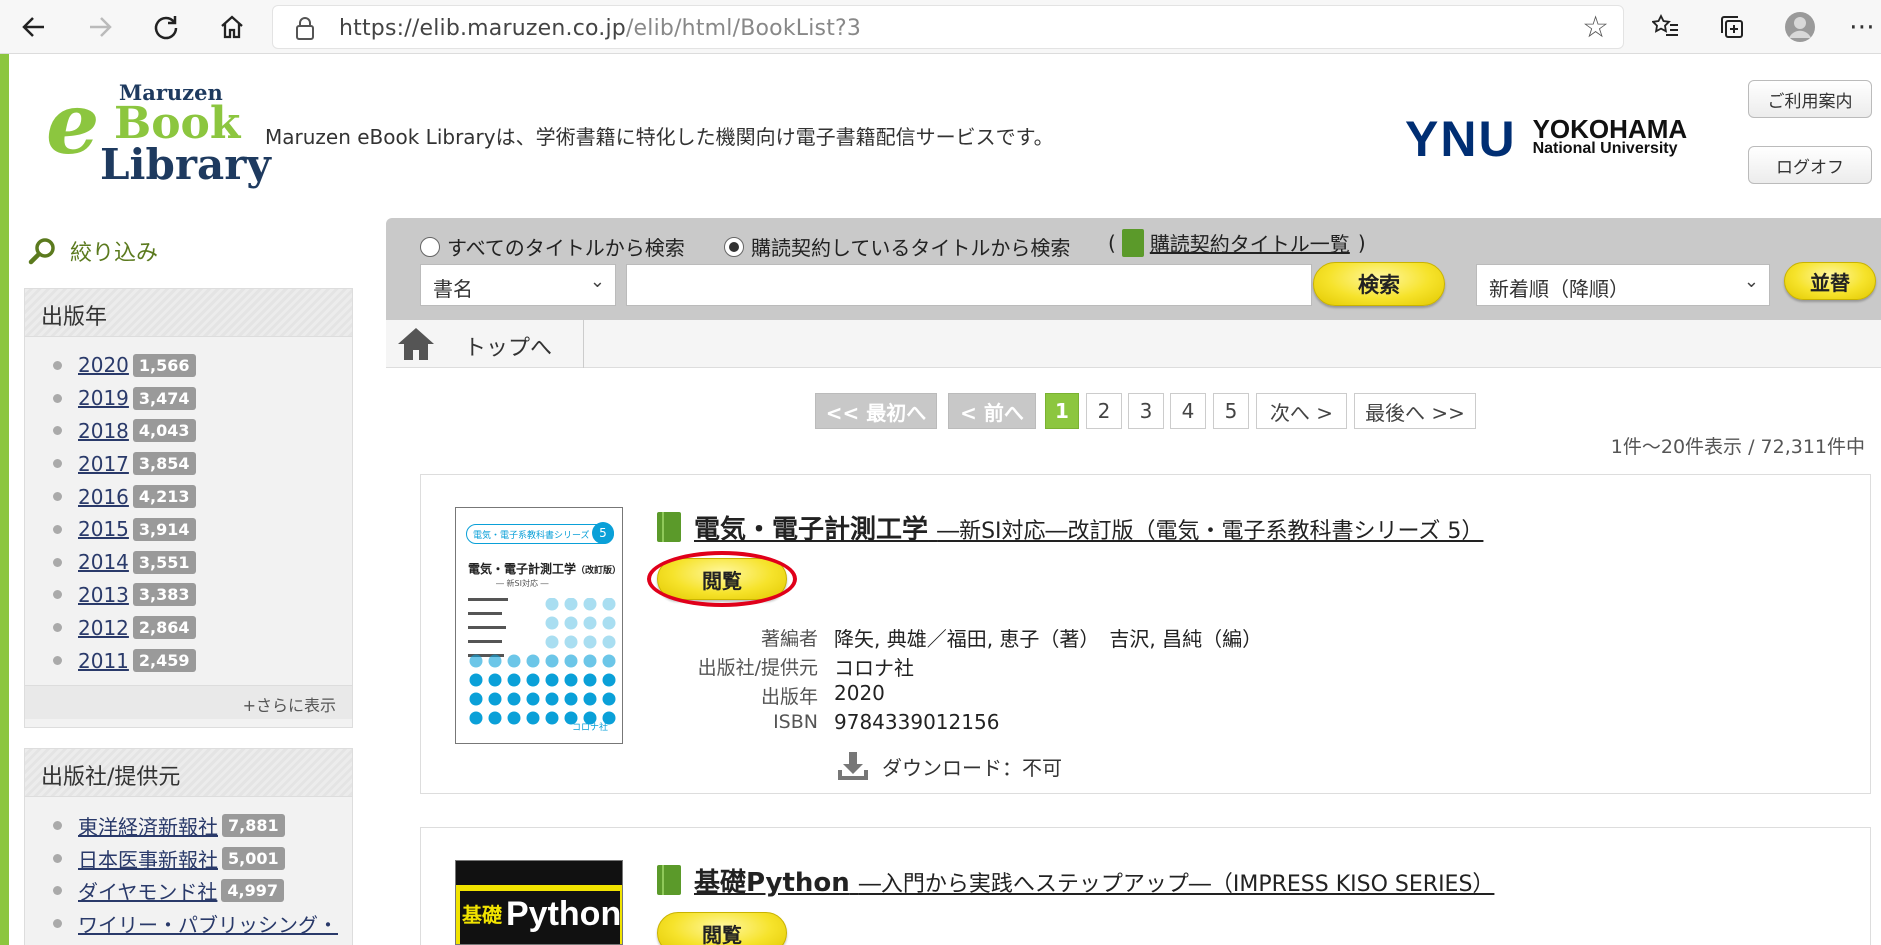 This screenshot has width=1881, height=945. What do you see at coordinates (202, 431) in the screenshot?
I see `list-item: 2018 4,043` at bounding box center [202, 431].